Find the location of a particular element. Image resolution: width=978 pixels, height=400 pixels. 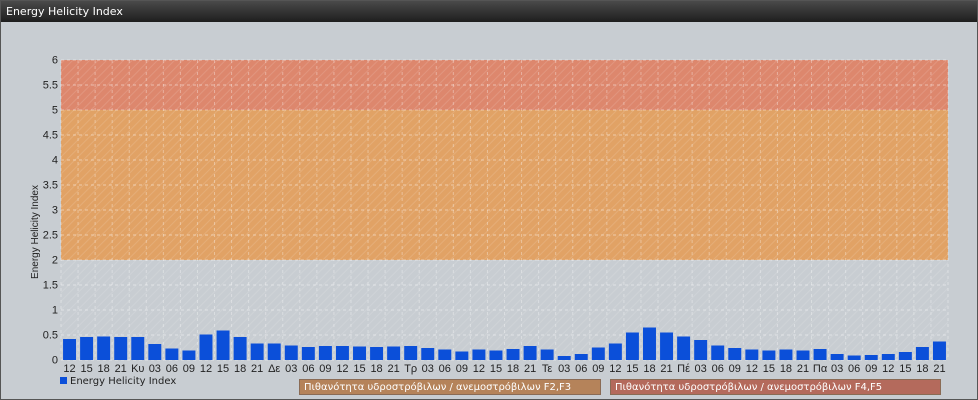

x-tick-label: Πέ is located at coordinates (683, 369).